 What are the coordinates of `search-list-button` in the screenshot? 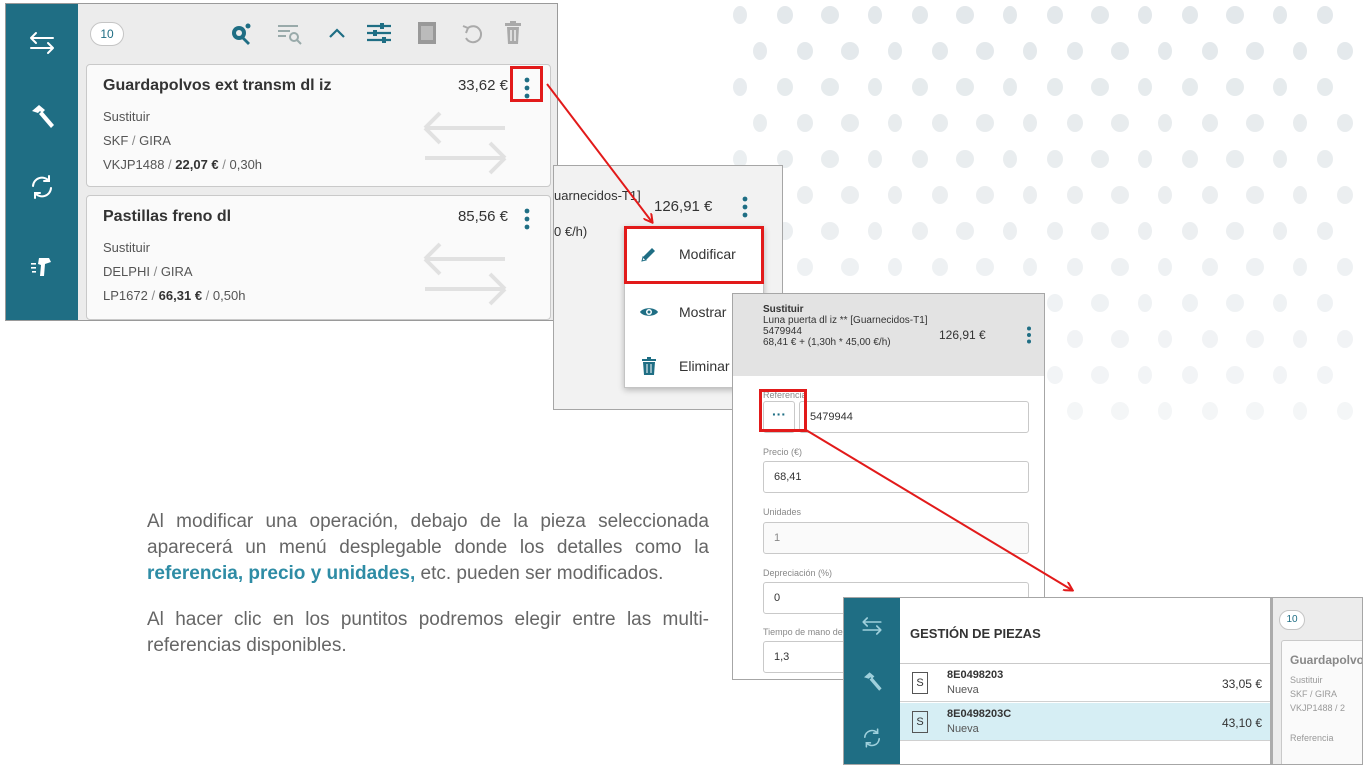 It's located at (289, 33).